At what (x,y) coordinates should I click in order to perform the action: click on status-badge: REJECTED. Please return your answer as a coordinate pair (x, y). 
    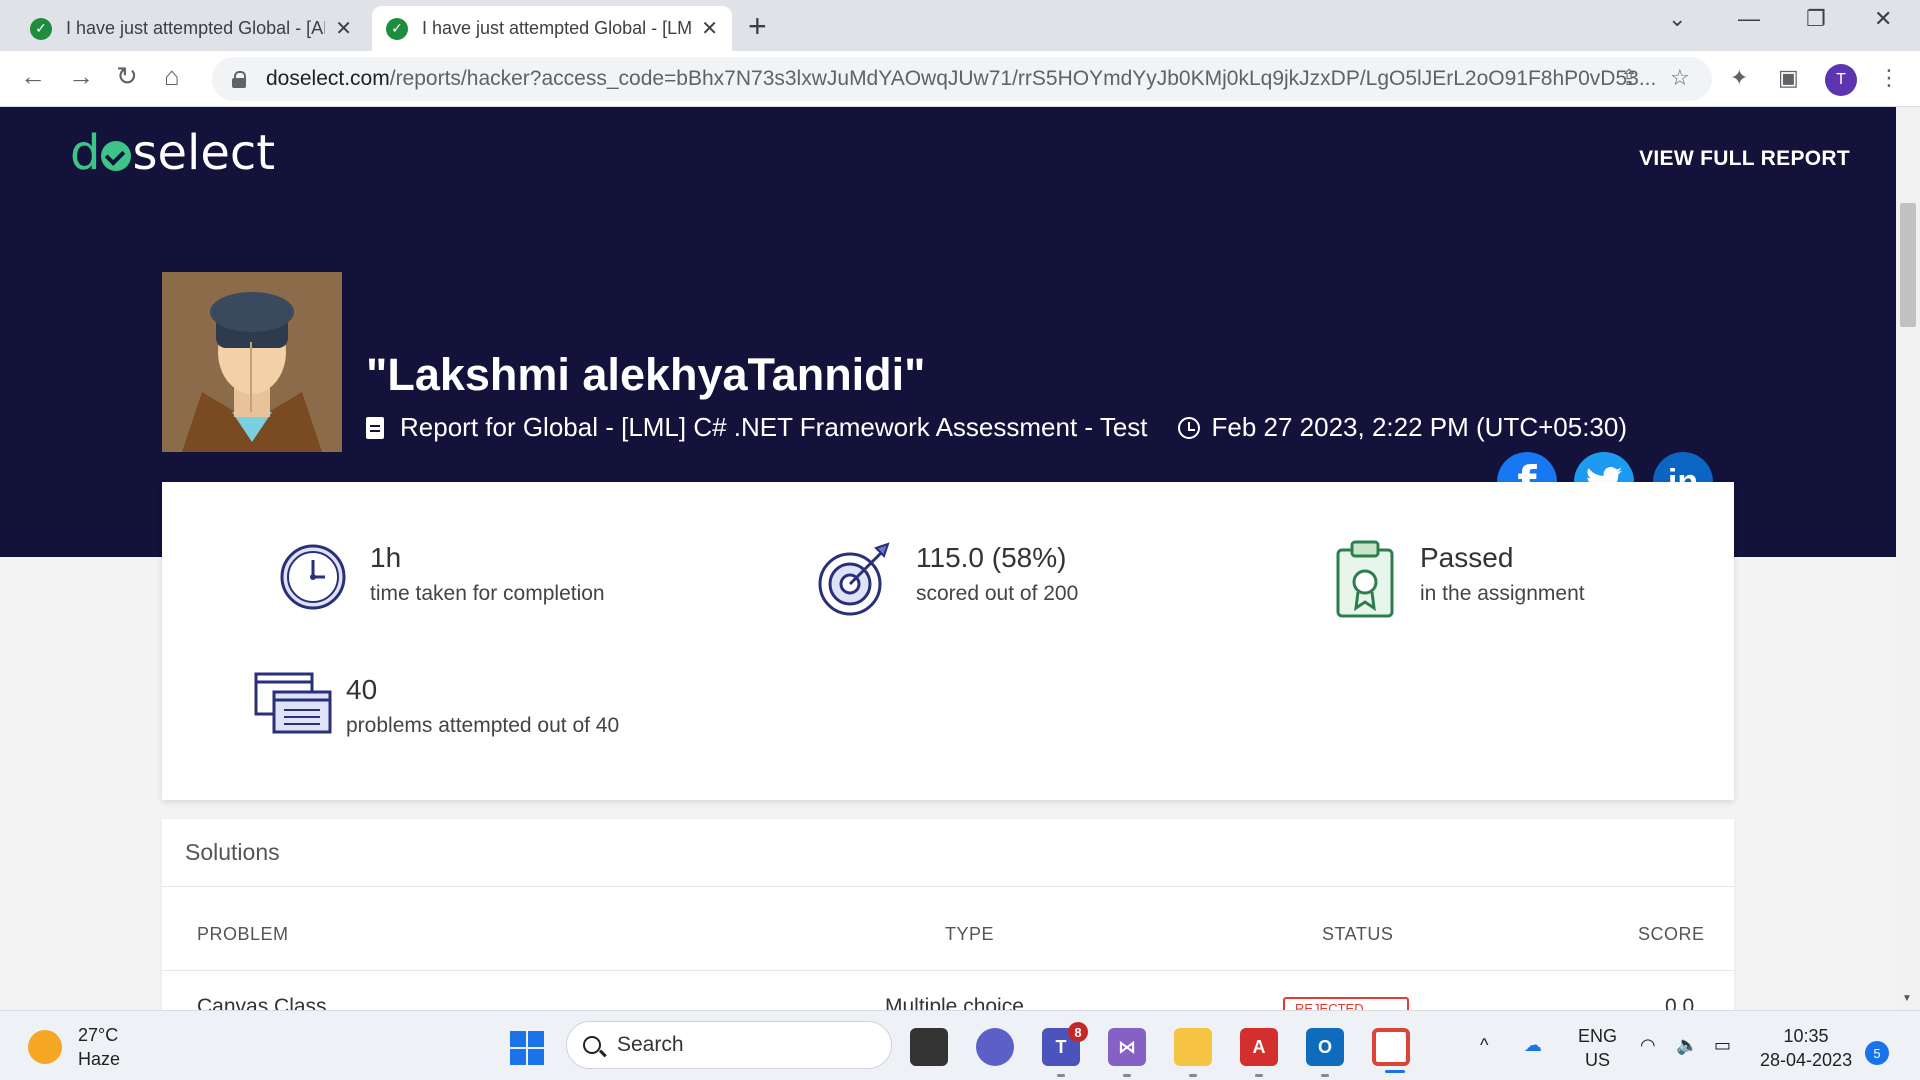
    Looking at the image, I should click on (1346, 1003).